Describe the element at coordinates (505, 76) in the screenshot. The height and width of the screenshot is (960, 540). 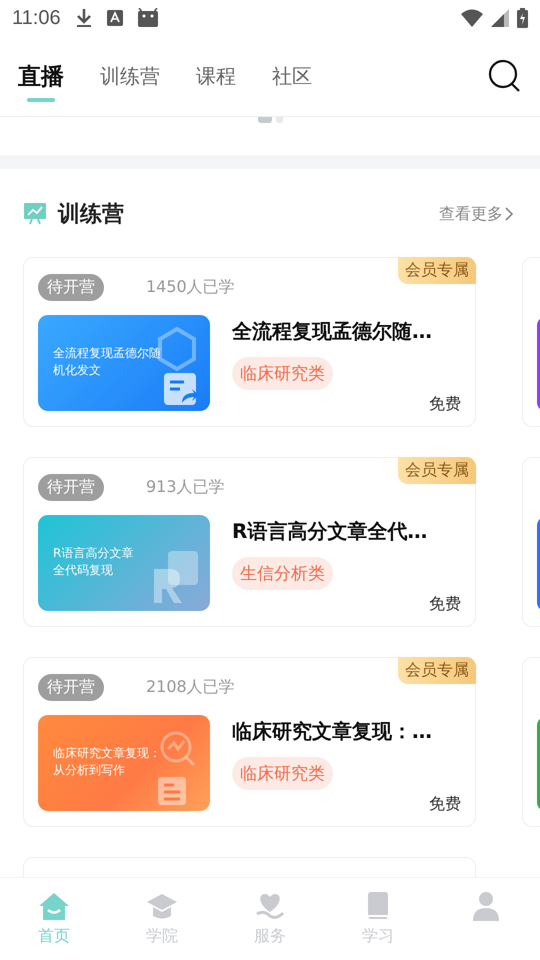
I see `search-icon` at that location.